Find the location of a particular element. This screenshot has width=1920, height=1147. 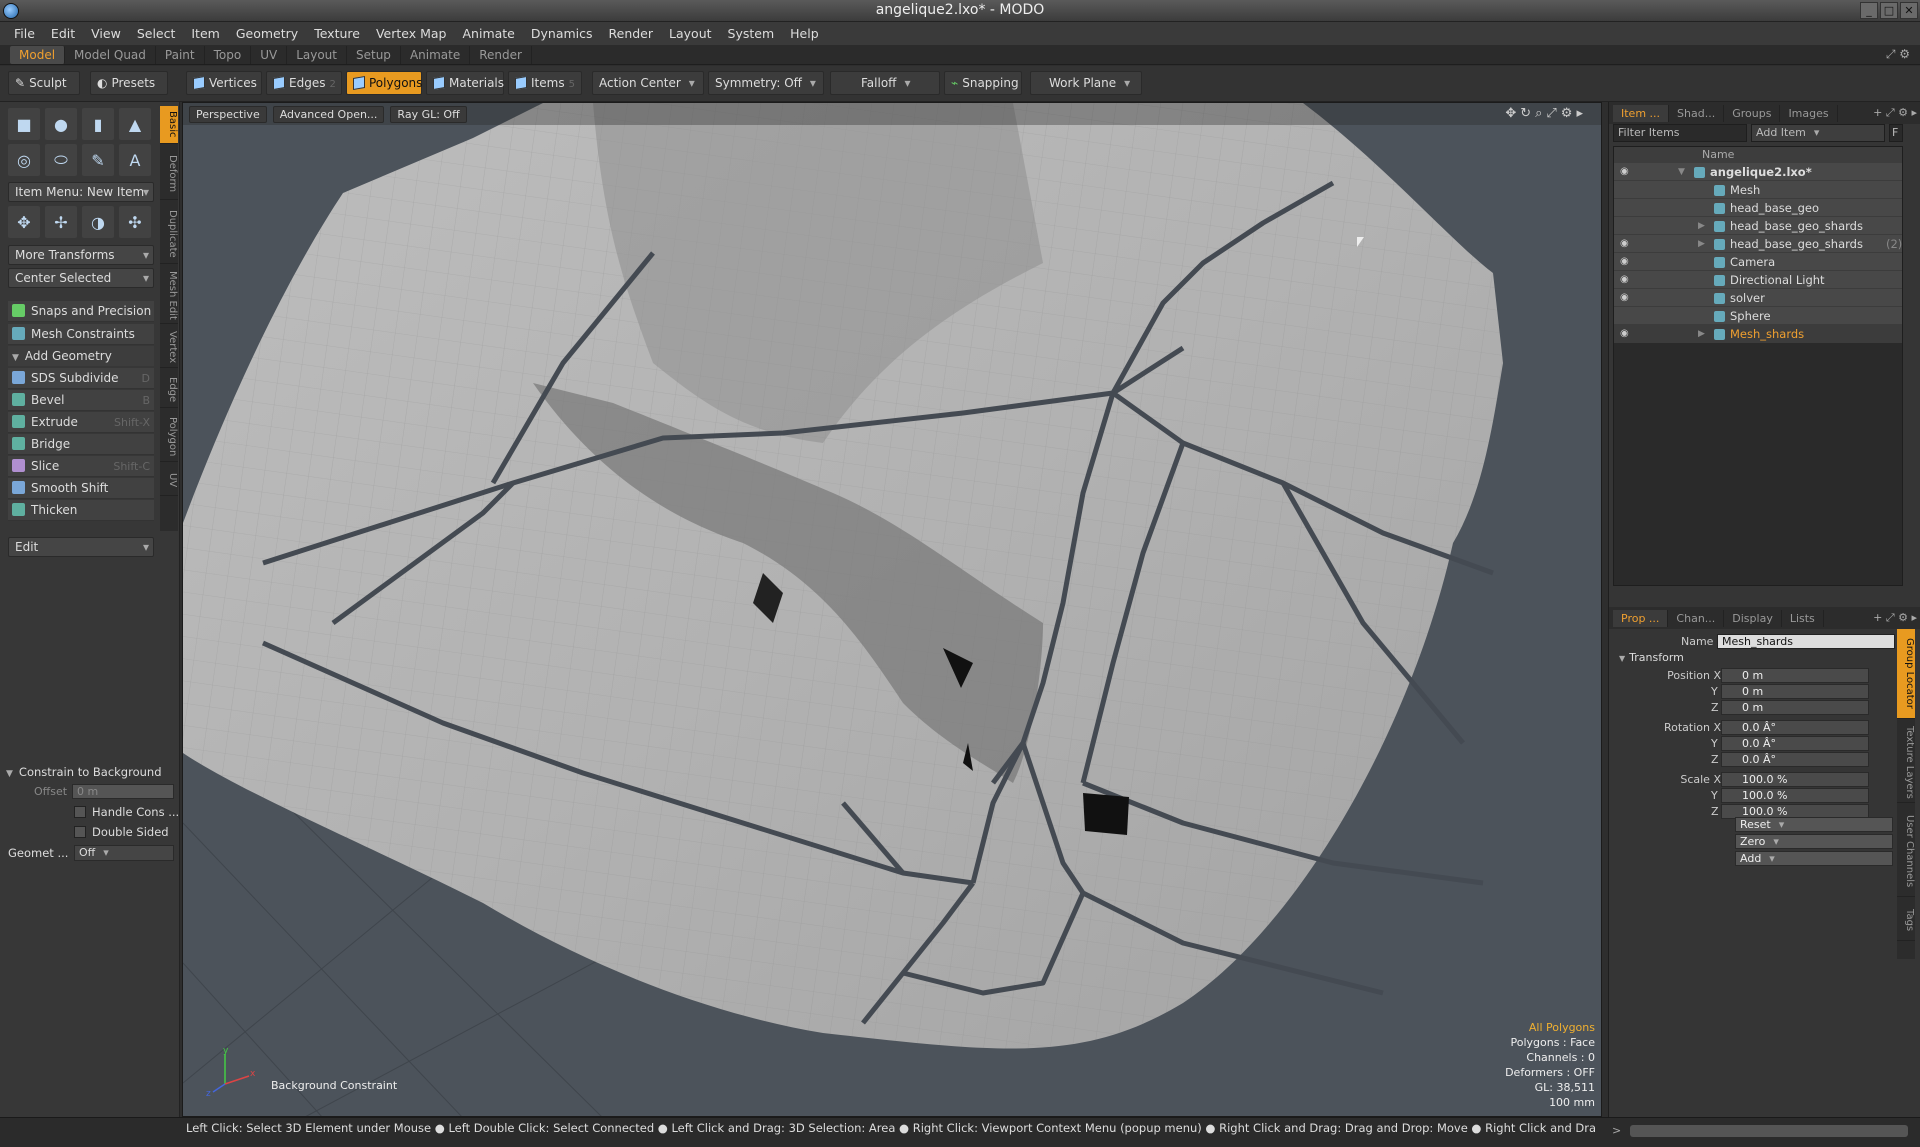

properties-tab-3: Lists is located at coordinates (1803, 618).